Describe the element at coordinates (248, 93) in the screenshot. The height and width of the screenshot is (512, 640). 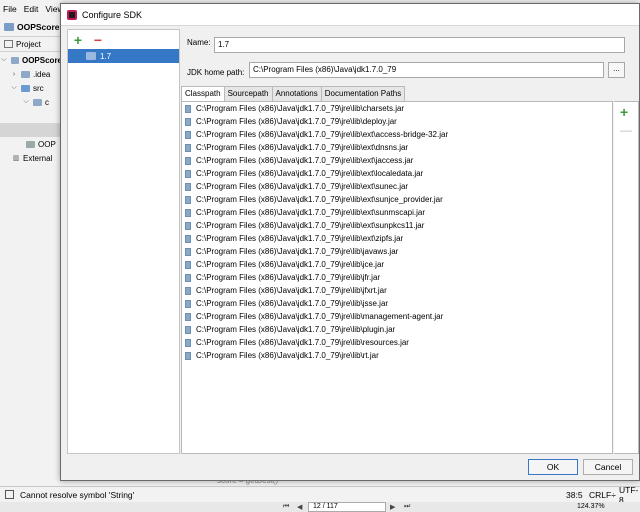
I see `tab-sourcepath: Sourcepath` at that location.